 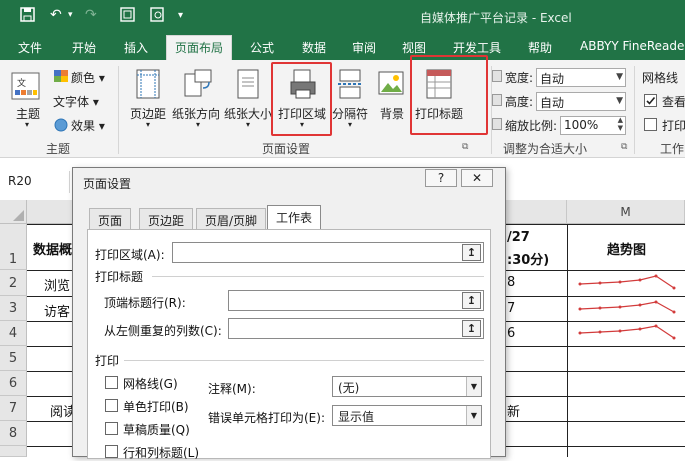 I want to click on cell-l7: 新, so click(x=513, y=410).